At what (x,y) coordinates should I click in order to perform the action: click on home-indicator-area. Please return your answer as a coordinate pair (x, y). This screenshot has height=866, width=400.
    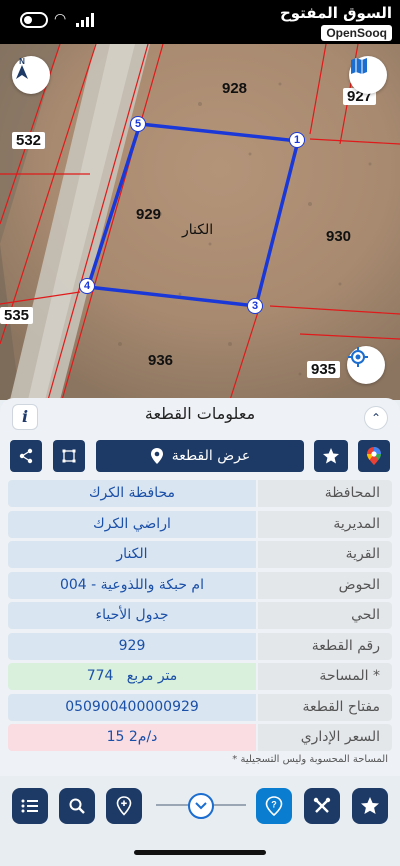
    Looking at the image, I should click on (200, 850).